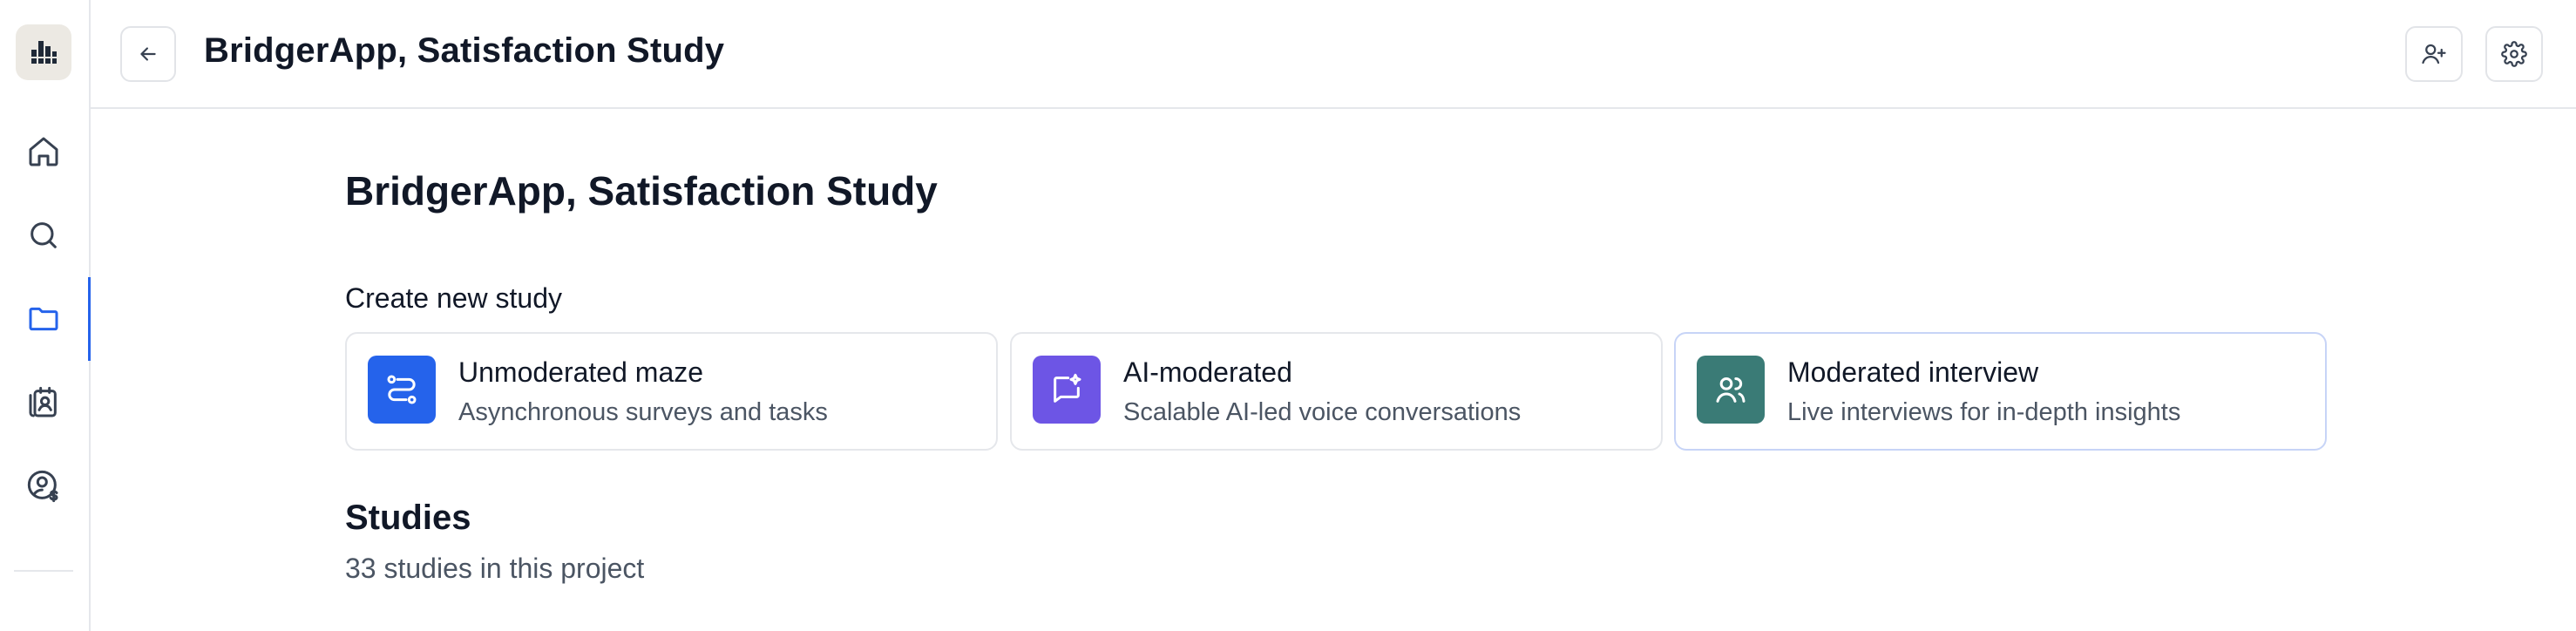  I want to click on study-type-subtitle: Asynchronous surveys and tasks, so click(643, 412).